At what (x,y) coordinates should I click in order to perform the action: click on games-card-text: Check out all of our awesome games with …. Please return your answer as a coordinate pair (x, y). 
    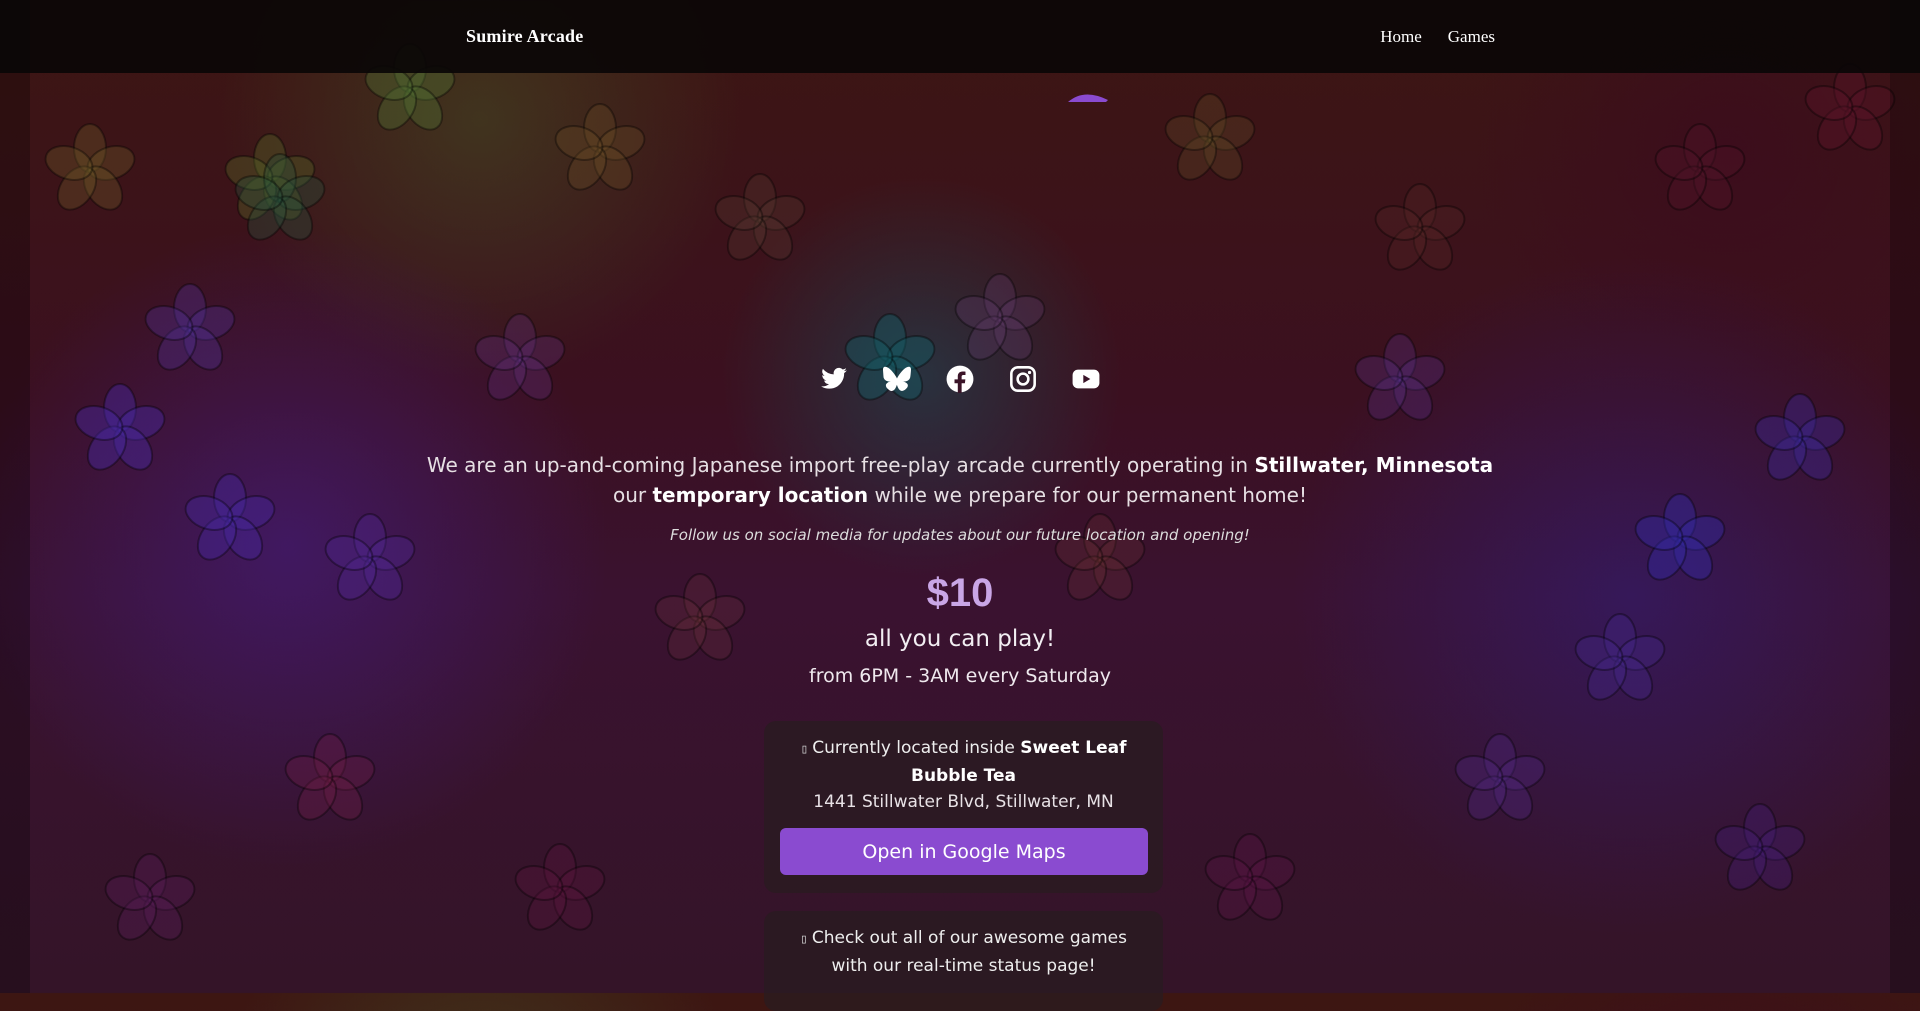
    Looking at the image, I should click on (969, 952).